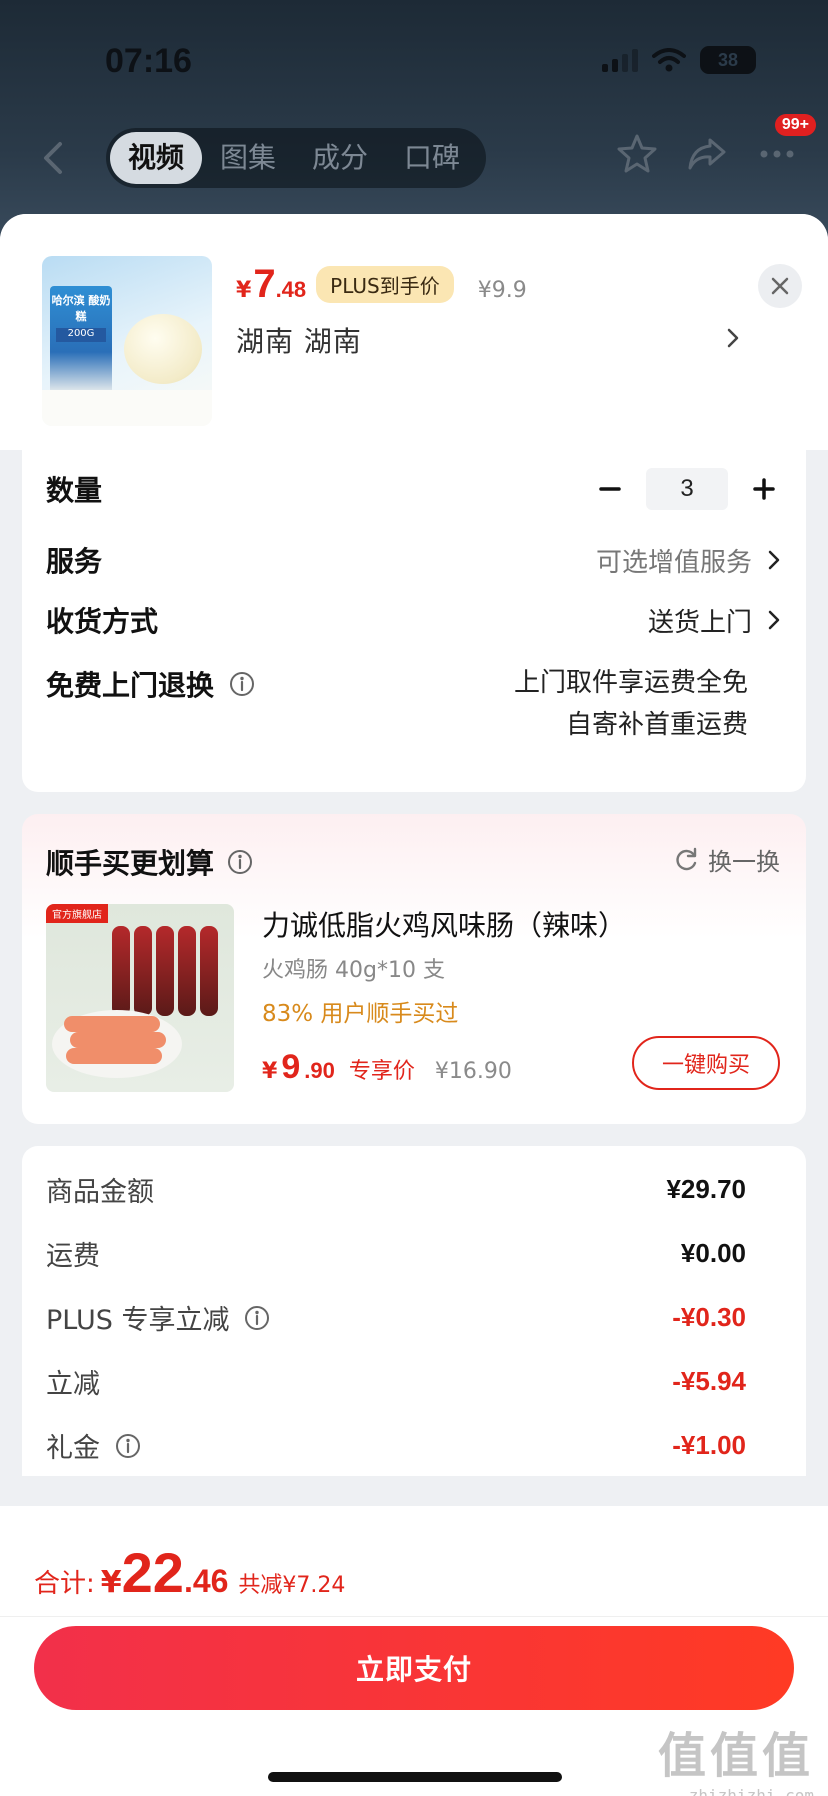 The height and width of the screenshot is (1796, 828). I want to click on refresh-button: 换一换, so click(726, 859).